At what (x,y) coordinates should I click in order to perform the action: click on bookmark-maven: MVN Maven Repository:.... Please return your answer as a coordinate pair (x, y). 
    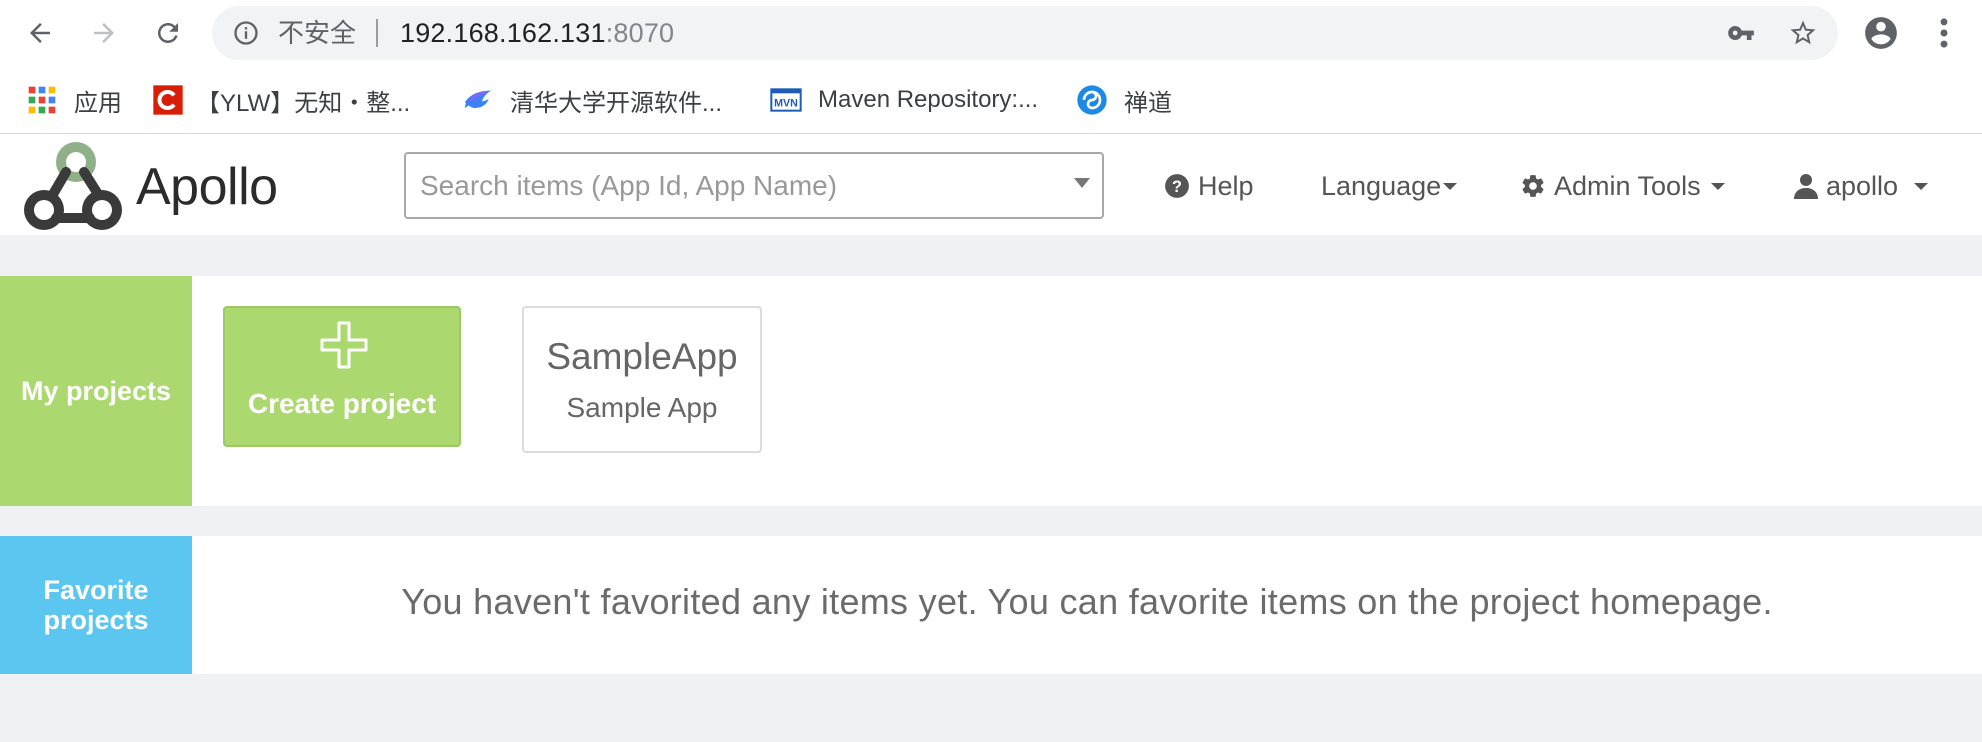
    Looking at the image, I should click on (904, 100).